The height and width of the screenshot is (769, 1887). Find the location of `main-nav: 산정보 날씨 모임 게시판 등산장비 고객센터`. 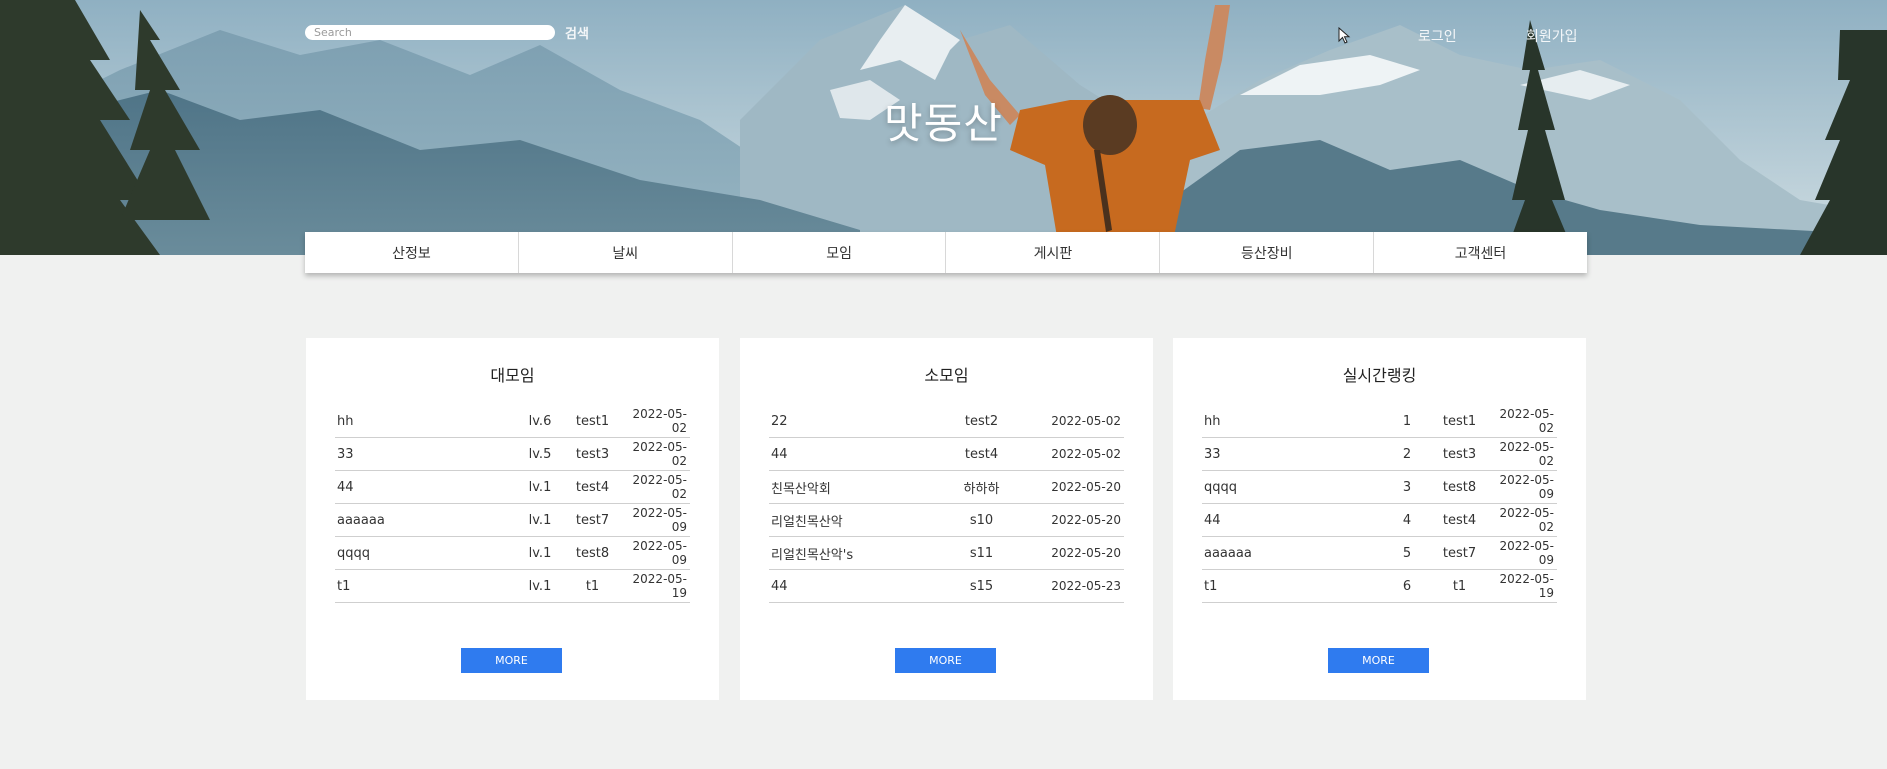

main-nav: 산정보 날씨 모임 게시판 등산장비 고객센터 is located at coordinates (946, 252).